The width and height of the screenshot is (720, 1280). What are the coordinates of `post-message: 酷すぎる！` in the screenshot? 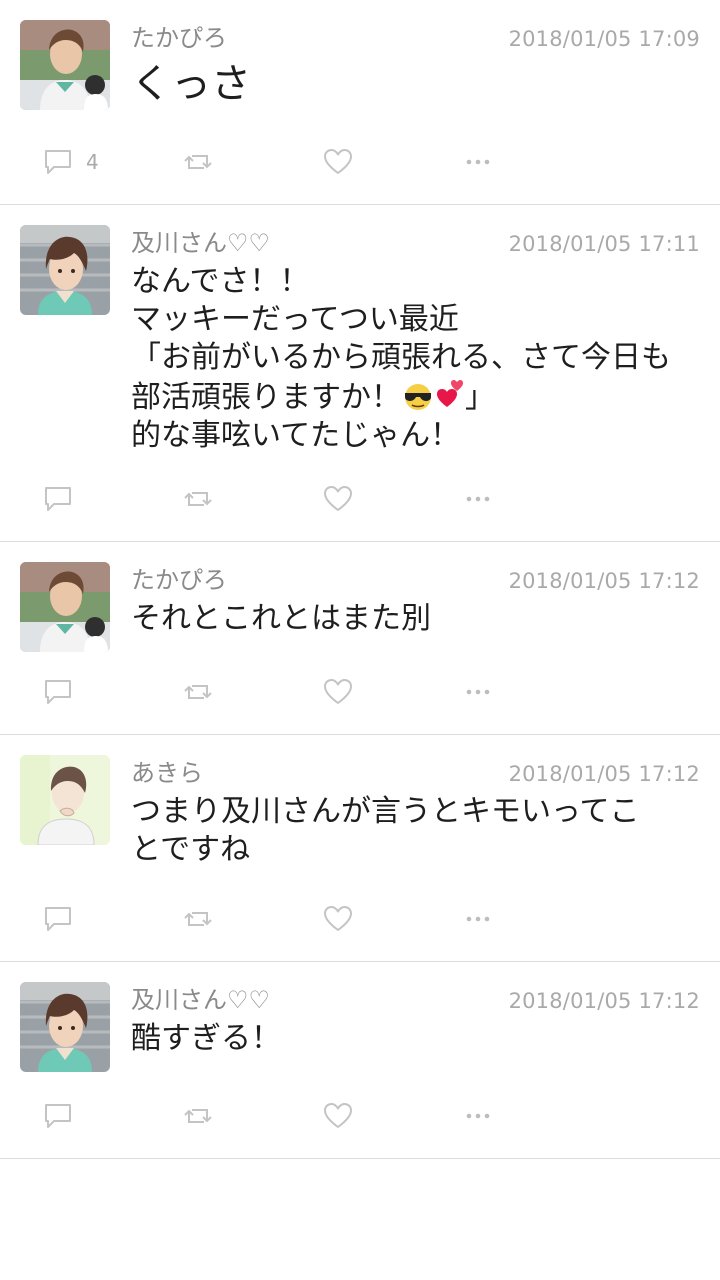 It's located at (206, 1038).